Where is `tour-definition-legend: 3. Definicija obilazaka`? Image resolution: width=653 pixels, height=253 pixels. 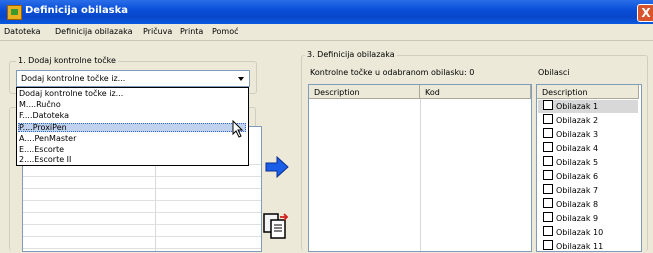
tour-definition-legend: 3. Definicija obilazaka is located at coordinates (351, 54).